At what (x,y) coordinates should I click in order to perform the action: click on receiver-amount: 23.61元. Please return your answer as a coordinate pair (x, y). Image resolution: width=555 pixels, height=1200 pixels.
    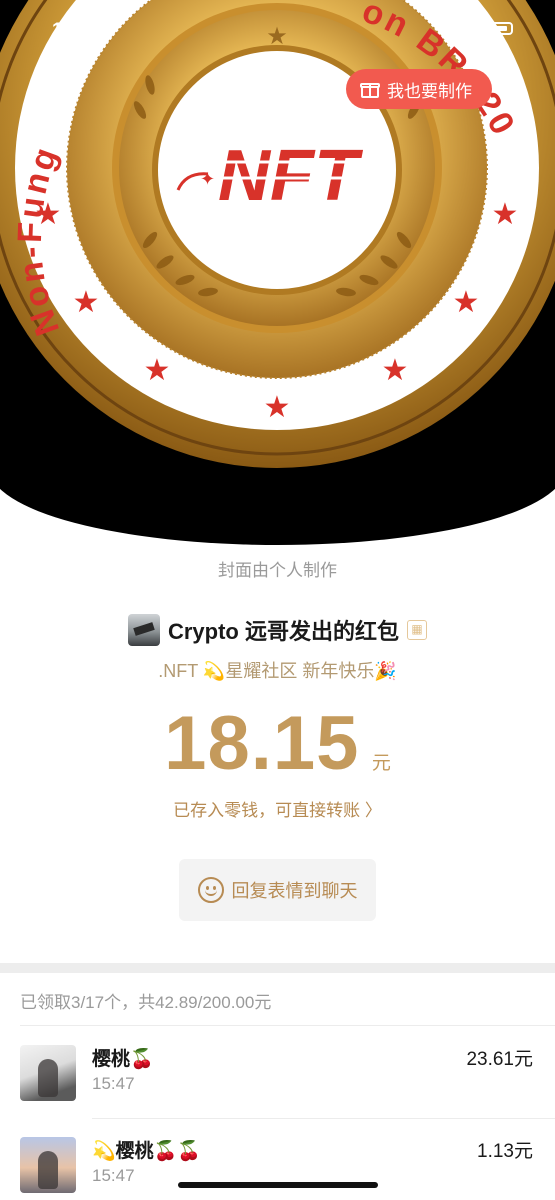
    Looking at the image, I should click on (499, 1059).